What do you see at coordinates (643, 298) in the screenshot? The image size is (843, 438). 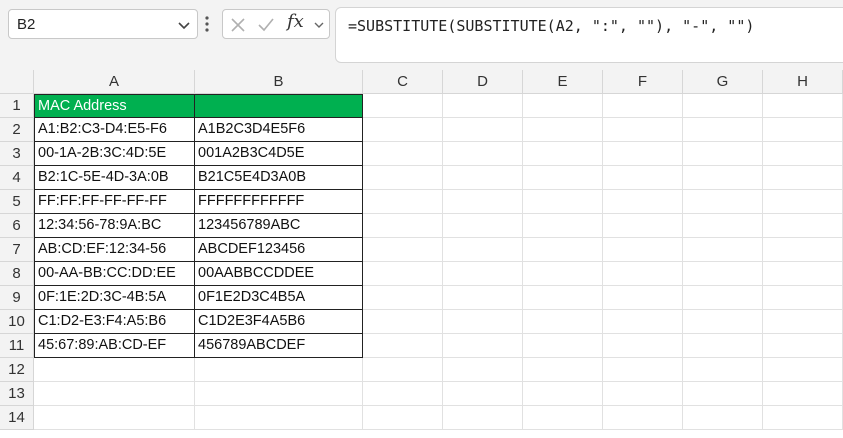 I see `cell-f9` at bounding box center [643, 298].